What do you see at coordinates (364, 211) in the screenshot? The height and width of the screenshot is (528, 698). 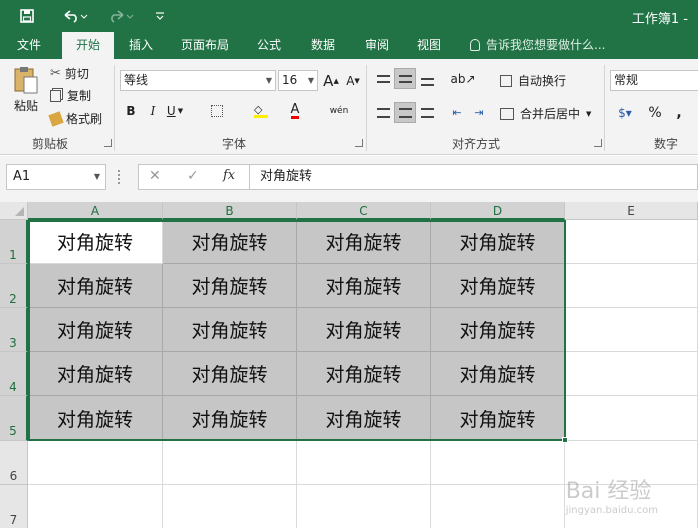 I see `column-header-c: C` at bounding box center [364, 211].